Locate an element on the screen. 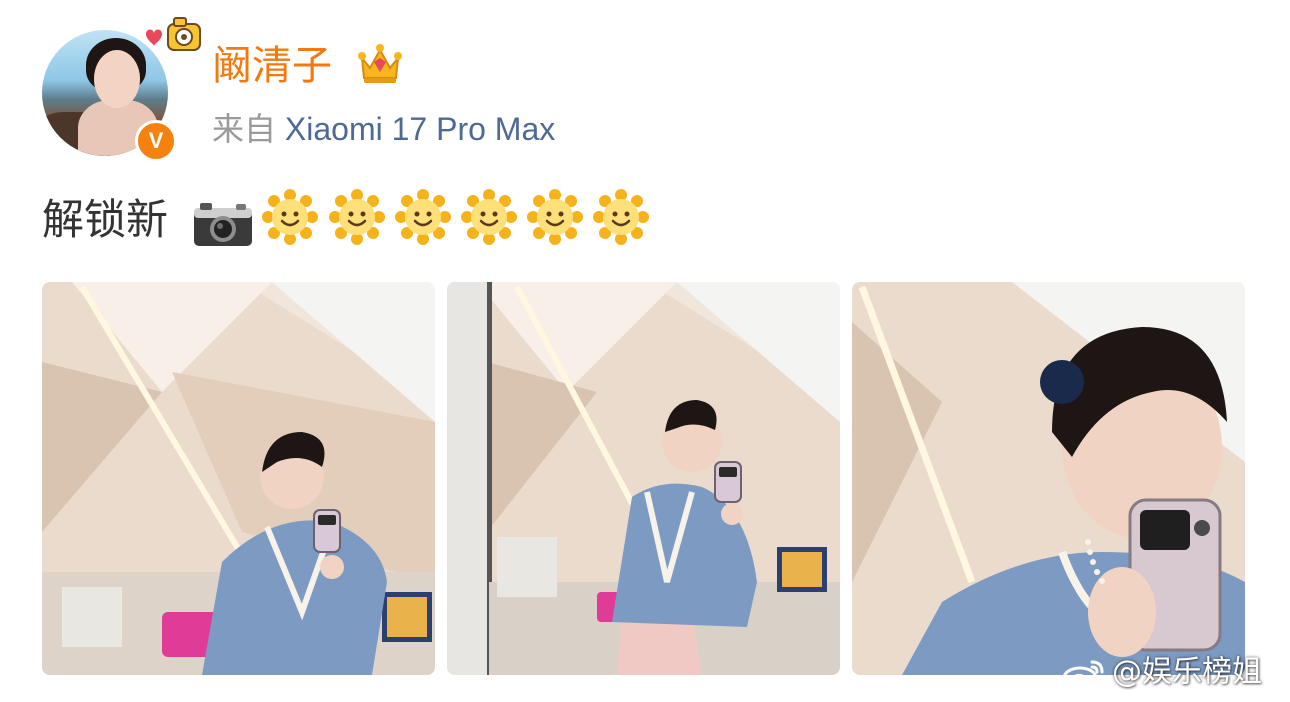 The image size is (1290, 702). source-prefix: 来自 is located at coordinates (244, 129).